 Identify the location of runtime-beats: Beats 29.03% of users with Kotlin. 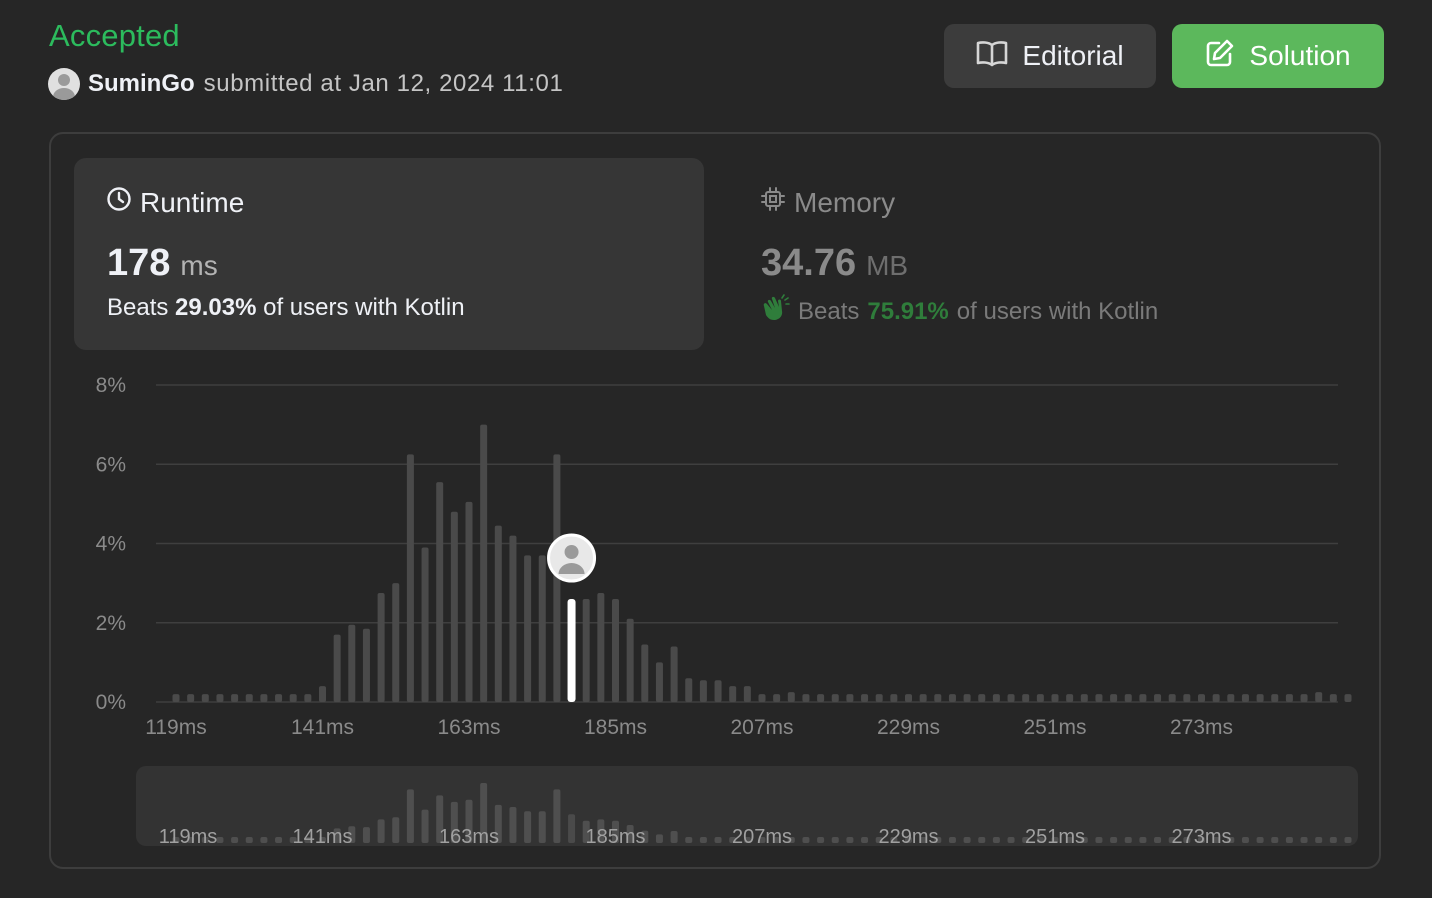
(286, 308).